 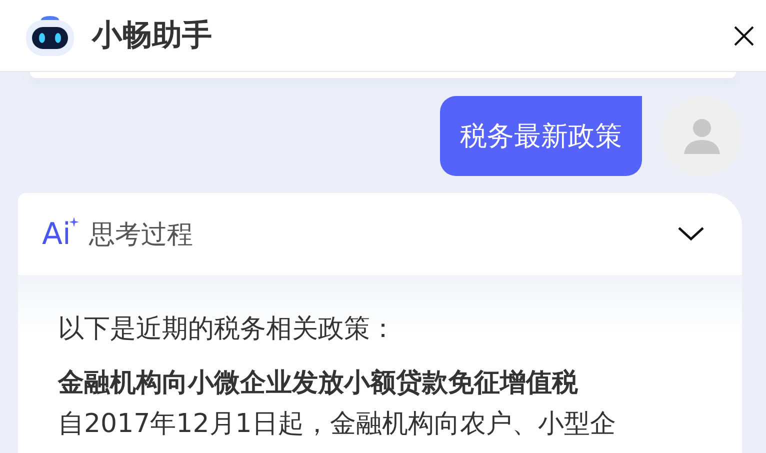 I want to click on user-message: 税务最新政策, so click(x=541, y=136).